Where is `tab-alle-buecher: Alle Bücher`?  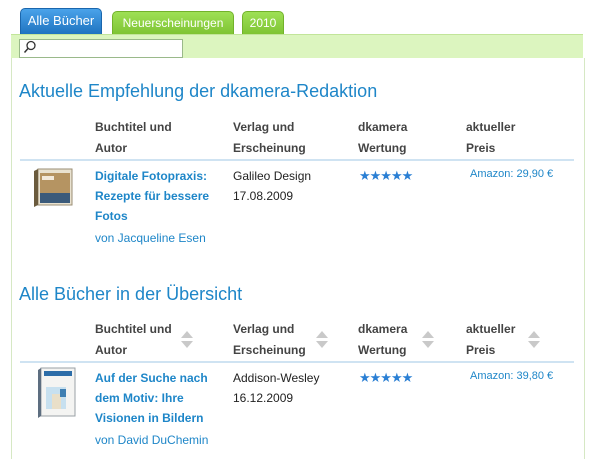
tab-alle-buecher: Alle Bücher is located at coordinates (61, 21).